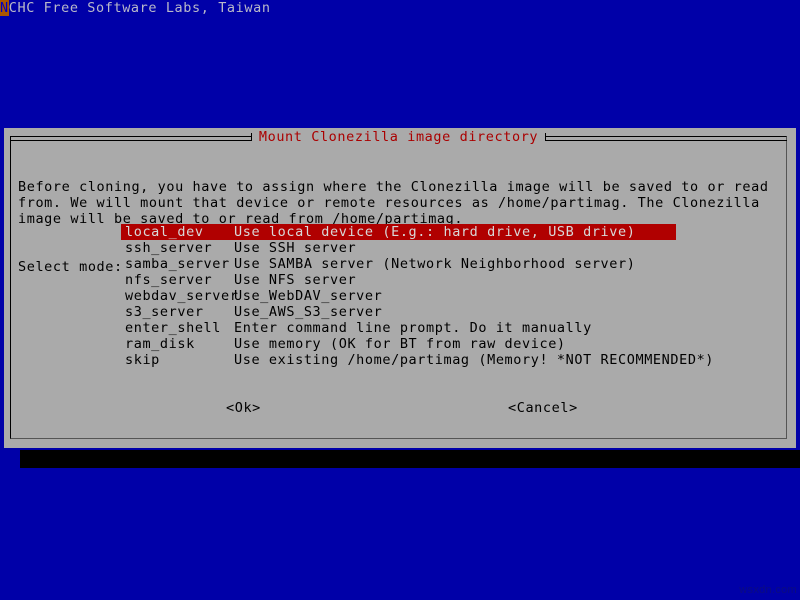  I want to click on menu-item-tag: nfs_server, so click(169, 280).